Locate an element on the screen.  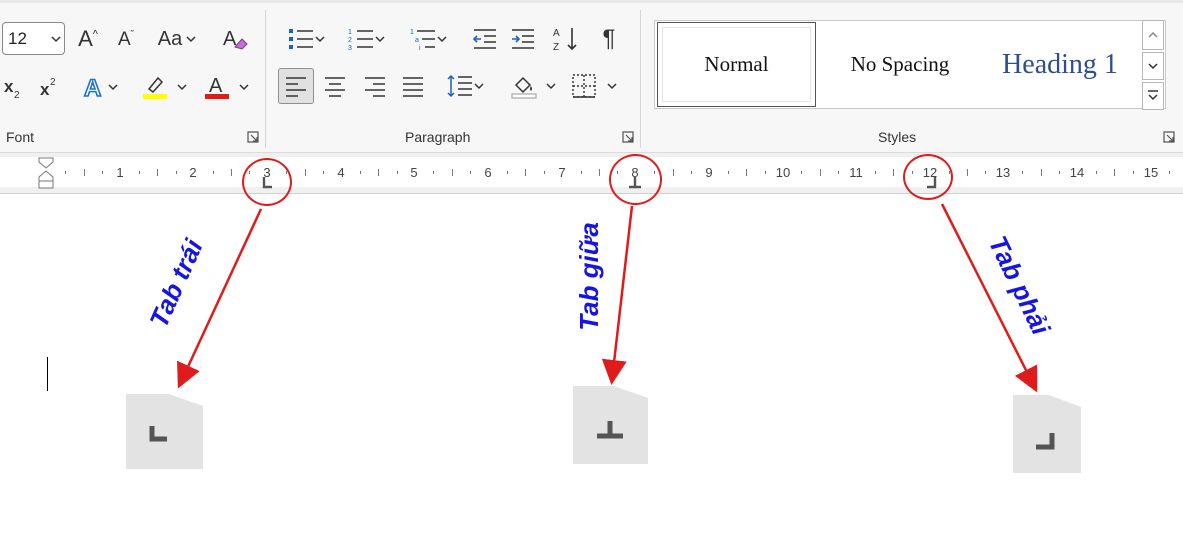
clear-formatting-button: A is located at coordinates (235, 39).